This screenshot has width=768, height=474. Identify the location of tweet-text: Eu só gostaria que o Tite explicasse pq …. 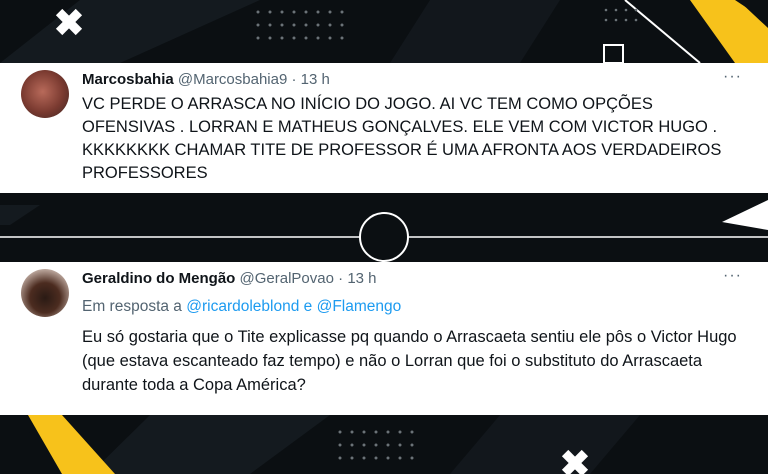
(409, 361).